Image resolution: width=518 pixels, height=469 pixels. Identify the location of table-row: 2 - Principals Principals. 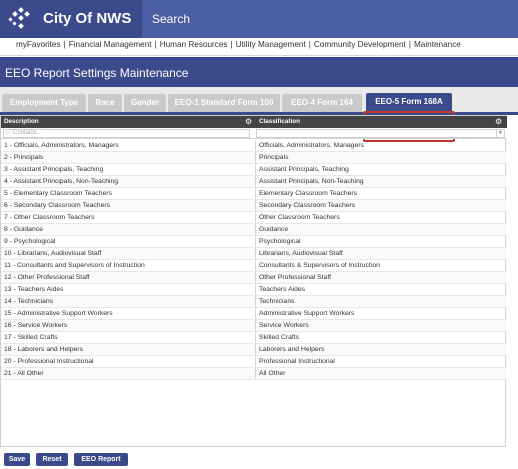
(254, 158).